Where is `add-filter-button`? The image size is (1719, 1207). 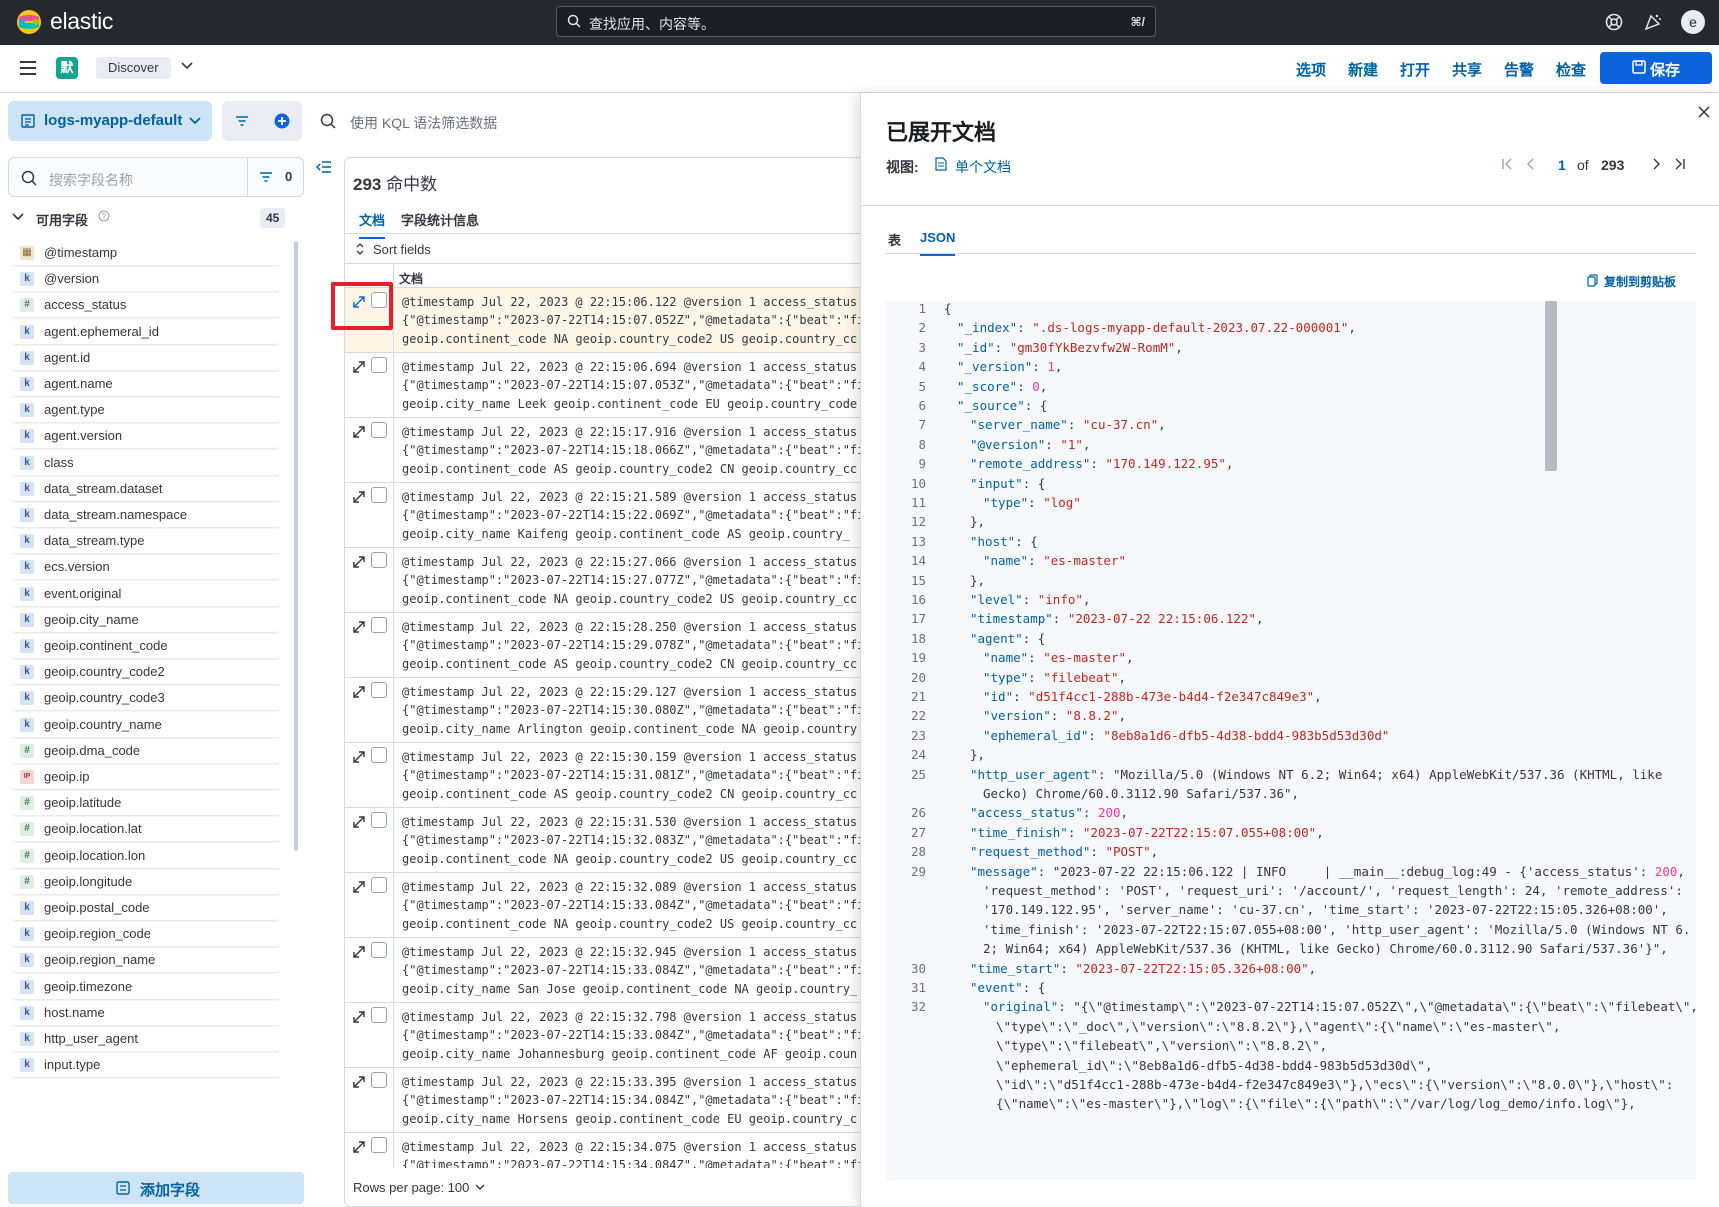
add-filter-button is located at coordinates (282, 121).